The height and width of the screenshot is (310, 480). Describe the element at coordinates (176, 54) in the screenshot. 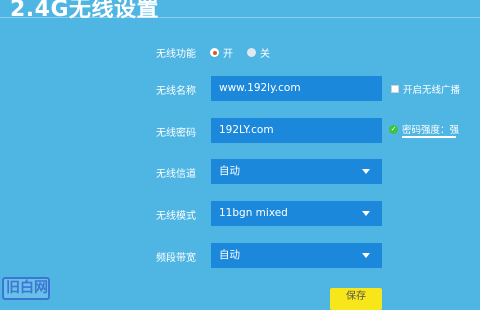

I see `wireless-function-label: 无线功能` at that location.